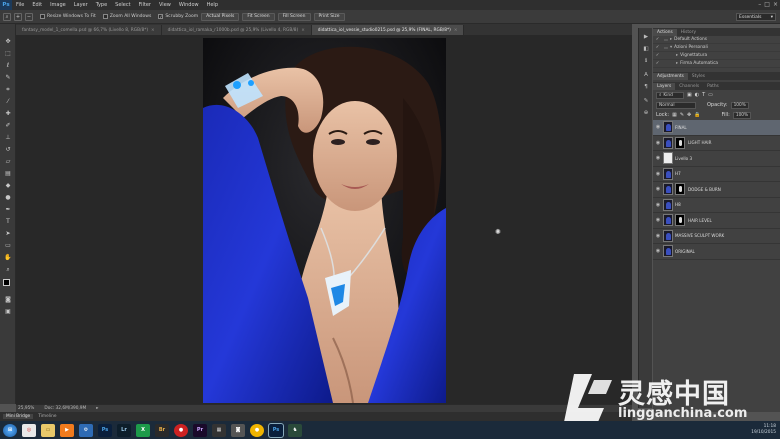 The image size is (780, 439). Describe the element at coordinates (165, 5) in the screenshot. I see `menu-view: View` at that location.